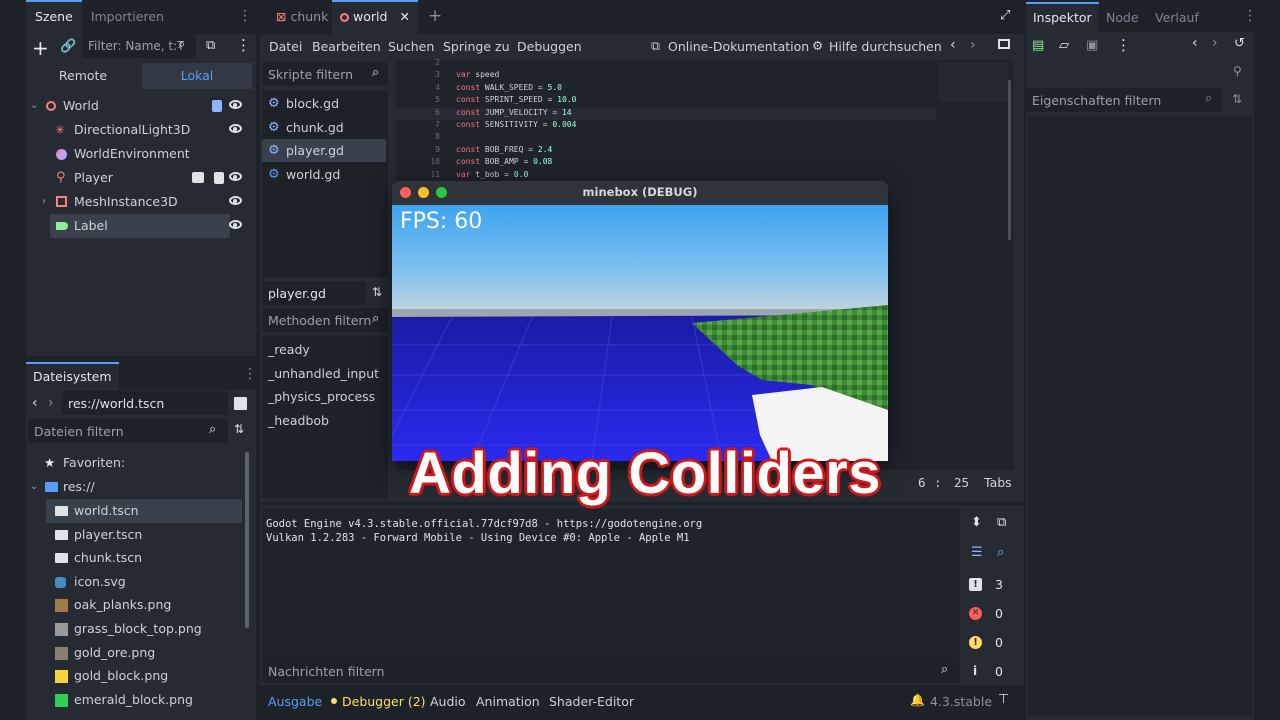 The width and height of the screenshot is (1280, 720). What do you see at coordinates (1122, 17) in the screenshot?
I see `tab-node: Node` at bounding box center [1122, 17].